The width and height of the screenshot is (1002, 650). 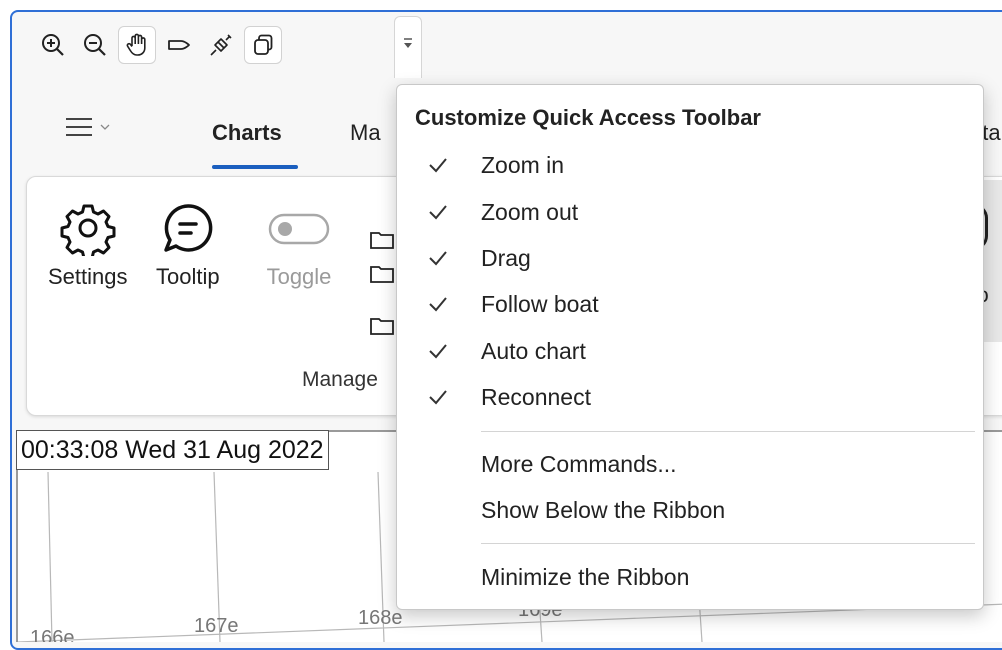 I want to click on toggle-switch-icon, so click(x=299, y=229).